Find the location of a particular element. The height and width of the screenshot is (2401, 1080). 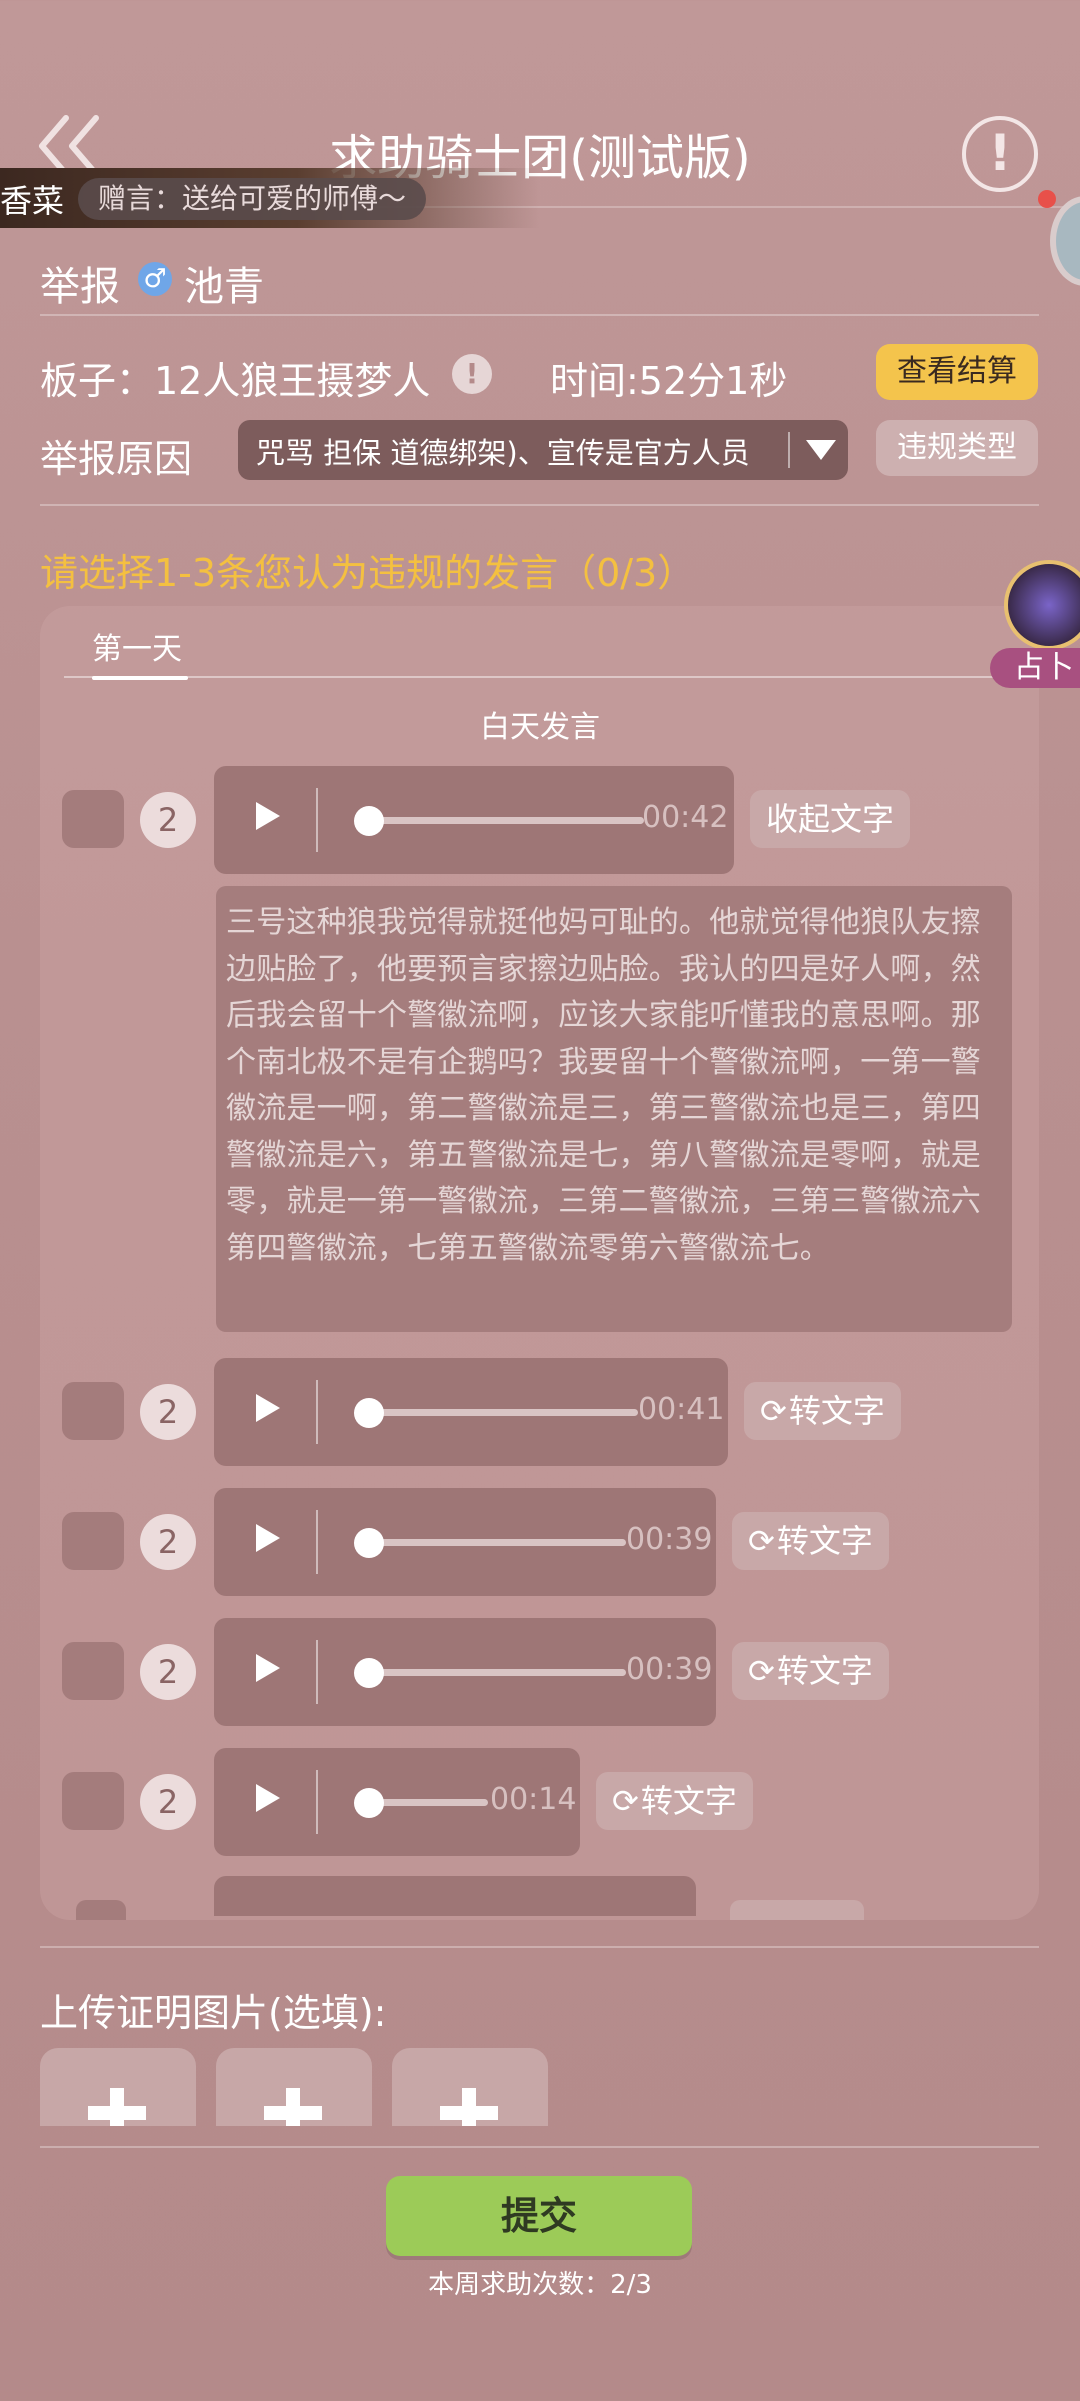

voice-message is located at coordinates (455, 1896).